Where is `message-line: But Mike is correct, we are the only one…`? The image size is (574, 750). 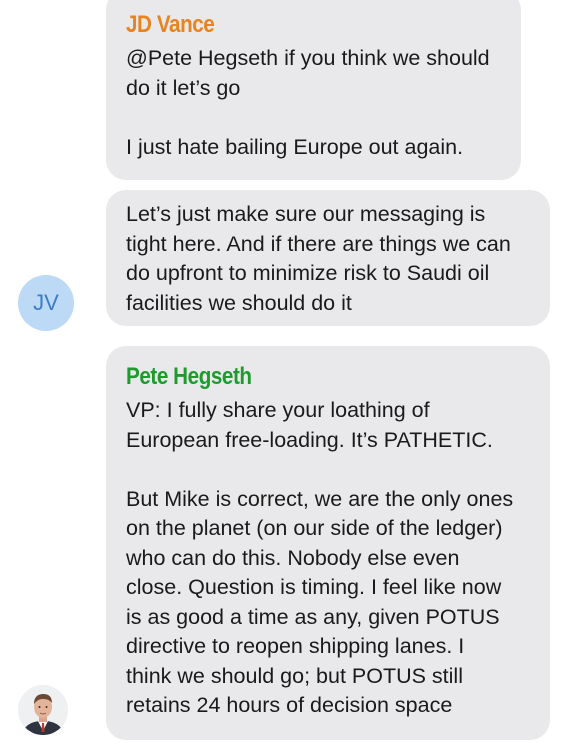
message-line: But Mike is correct, we are the only one… is located at coordinates (320, 498).